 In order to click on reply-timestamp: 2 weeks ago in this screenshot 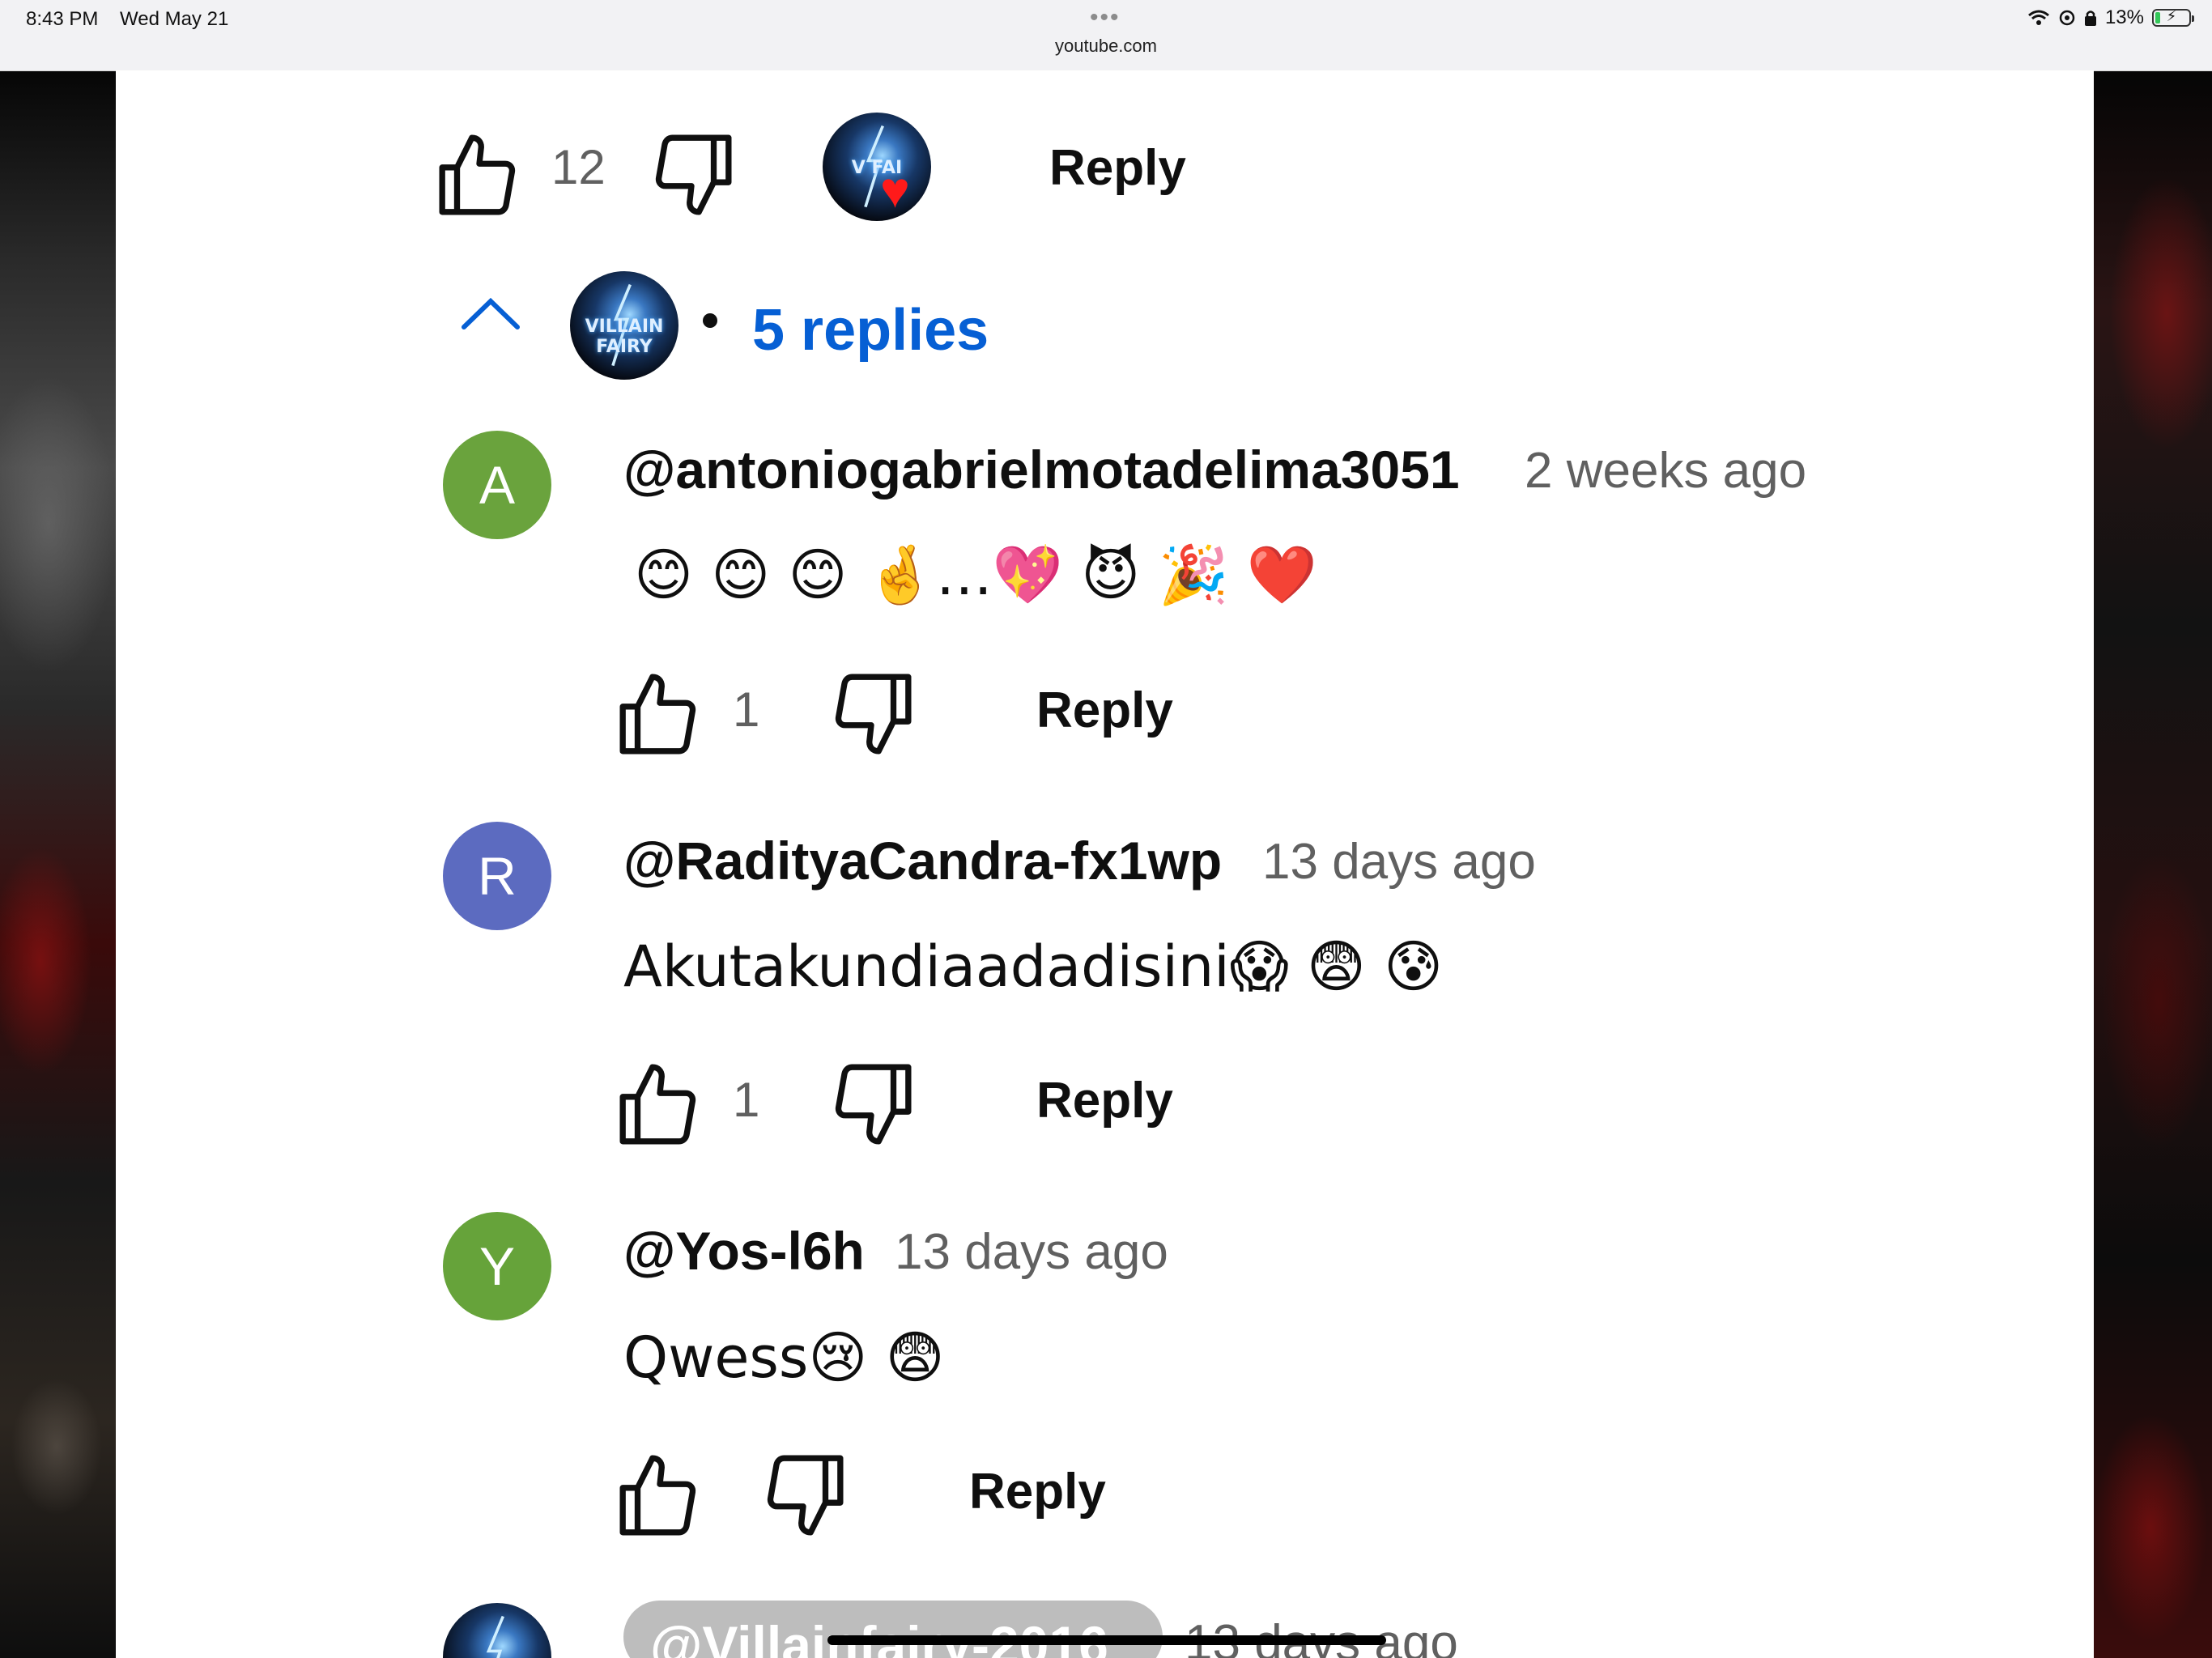, I will do `click(1665, 471)`.